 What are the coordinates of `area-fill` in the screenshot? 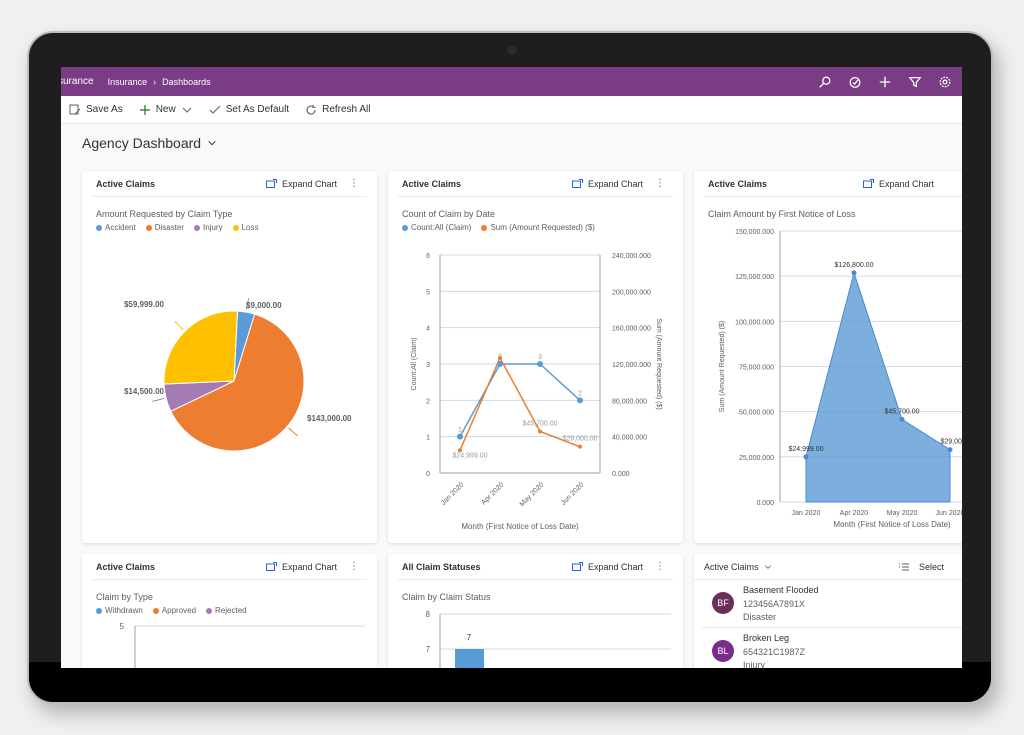 It's located at (878, 387).